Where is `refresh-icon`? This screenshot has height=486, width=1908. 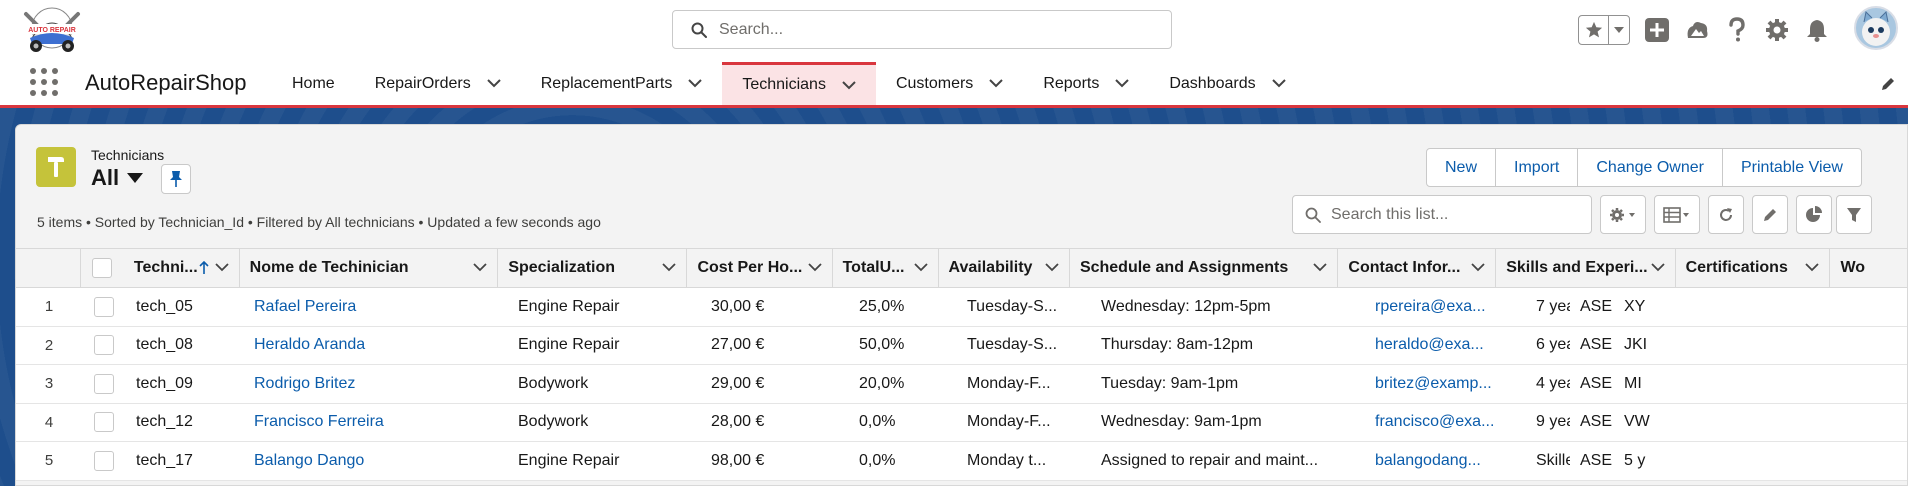
refresh-icon is located at coordinates (1726, 214).